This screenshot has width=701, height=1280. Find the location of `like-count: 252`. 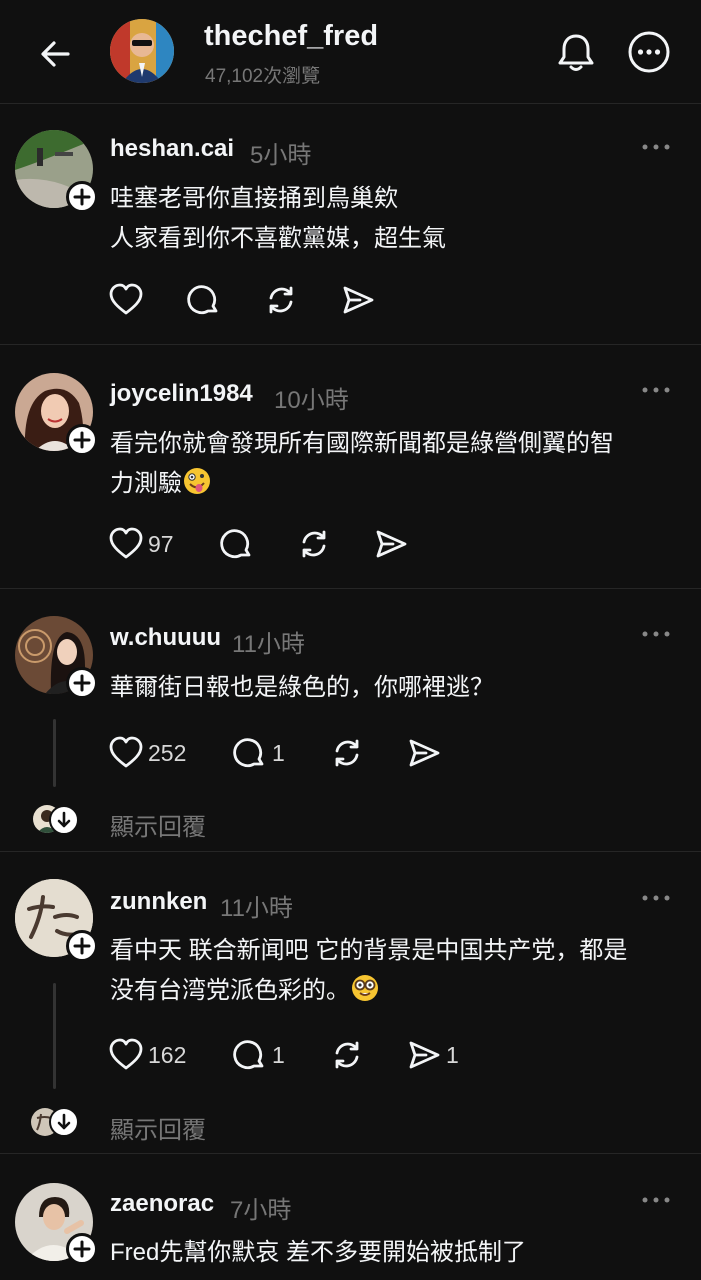

like-count: 252 is located at coordinates (167, 752).